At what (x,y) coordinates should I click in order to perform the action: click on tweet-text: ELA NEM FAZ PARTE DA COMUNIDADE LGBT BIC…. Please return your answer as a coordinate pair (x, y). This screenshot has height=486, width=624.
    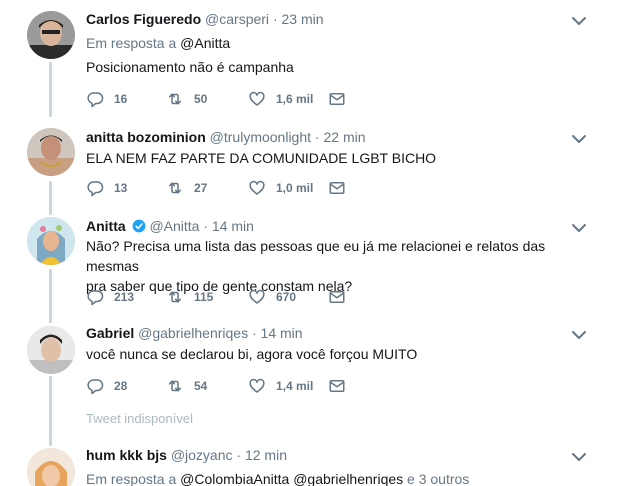
    Looking at the image, I should click on (261, 158).